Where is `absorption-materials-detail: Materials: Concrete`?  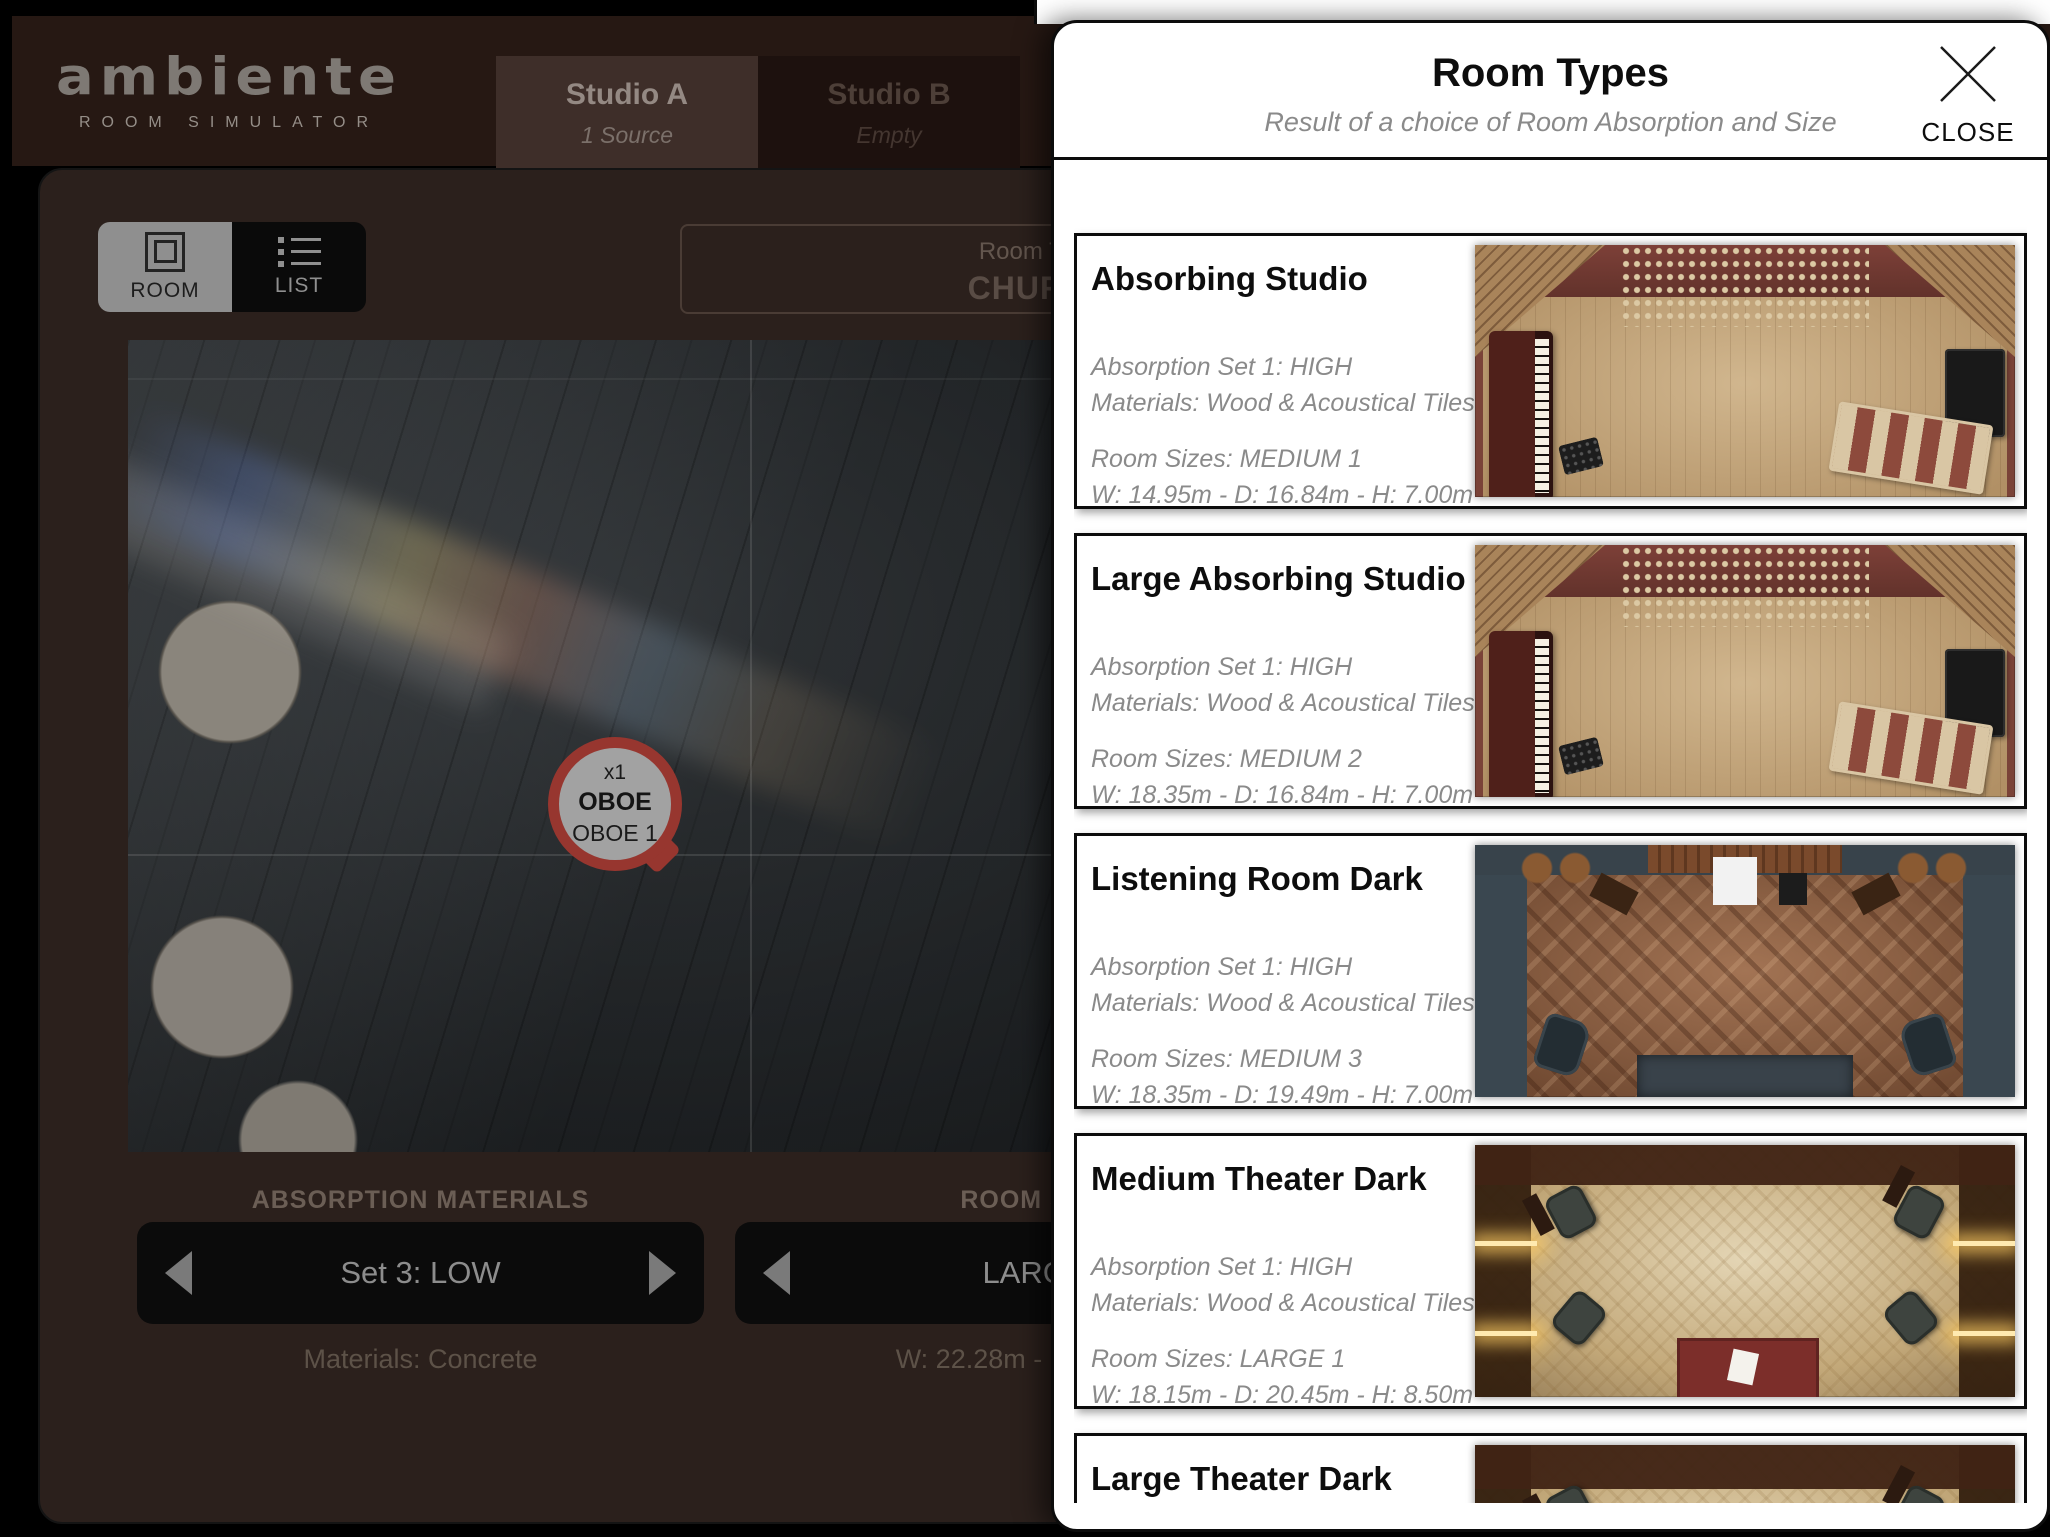
absorption-materials-detail: Materials: Concrete is located at coordinates (420, 1359).